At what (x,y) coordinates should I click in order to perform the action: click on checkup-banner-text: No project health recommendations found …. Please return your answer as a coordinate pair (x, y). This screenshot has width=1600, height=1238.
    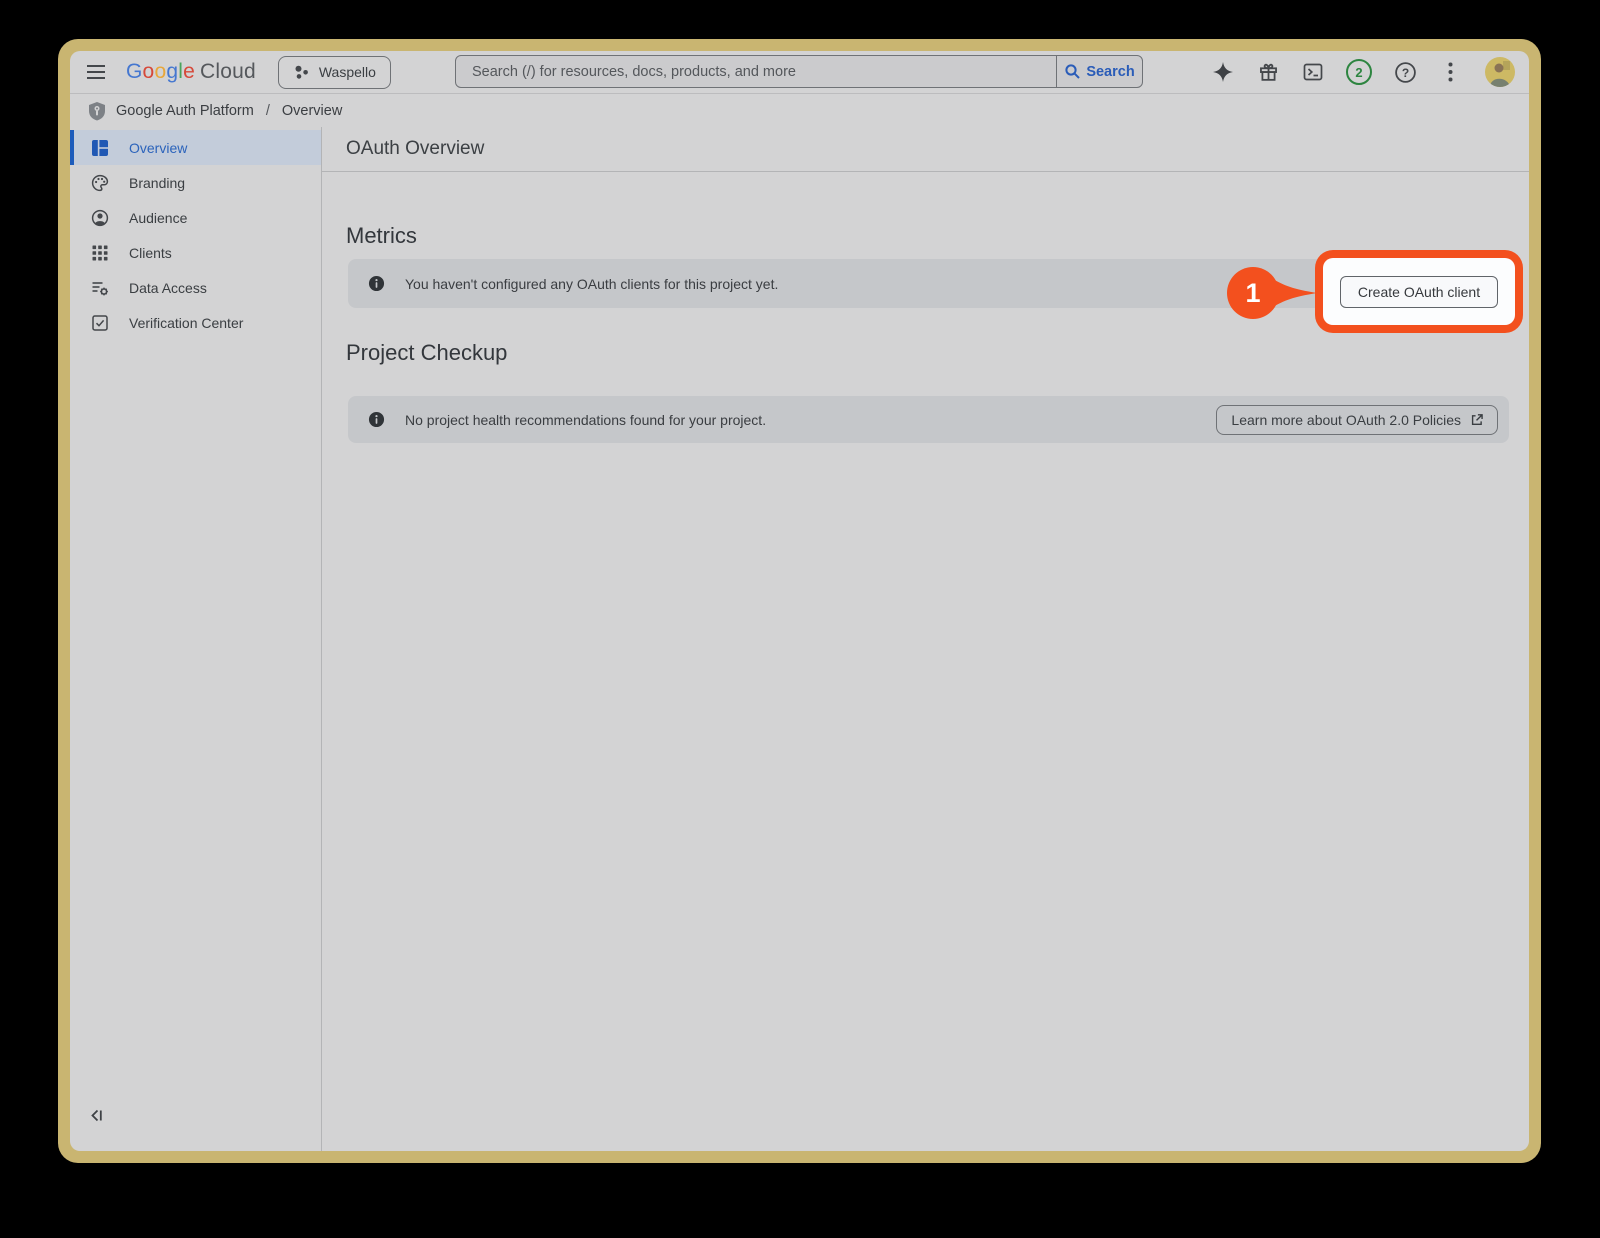
    Looking at the image, I should click on (586, 419).